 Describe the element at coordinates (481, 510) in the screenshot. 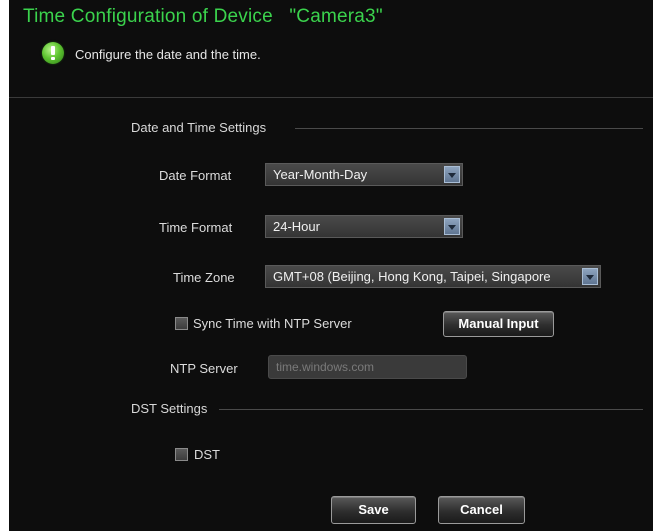

I see `cancel-button: Cancel` at that location.